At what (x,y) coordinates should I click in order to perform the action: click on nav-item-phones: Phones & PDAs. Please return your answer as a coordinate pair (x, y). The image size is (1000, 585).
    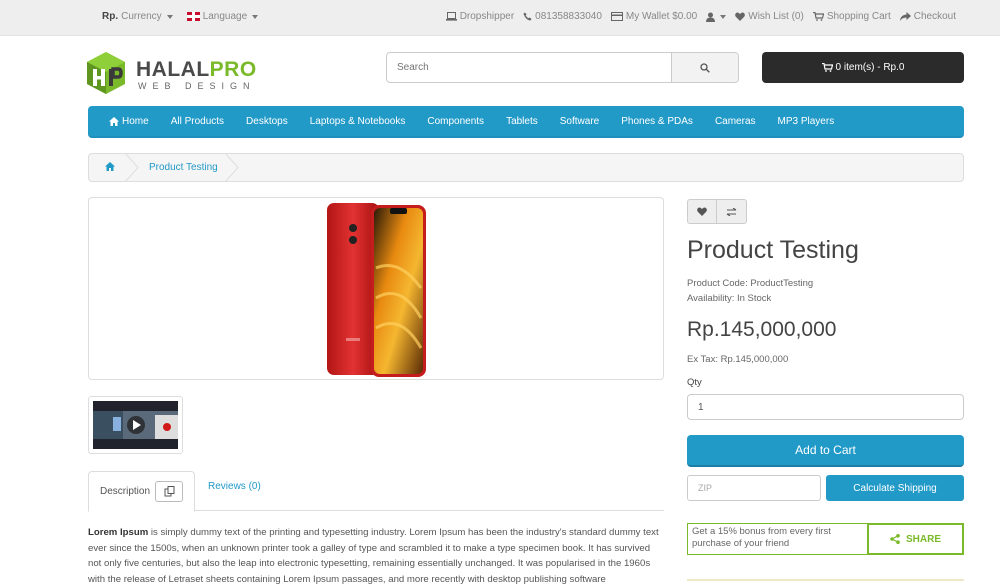
    Looking at the image, I should click on (657, 121).